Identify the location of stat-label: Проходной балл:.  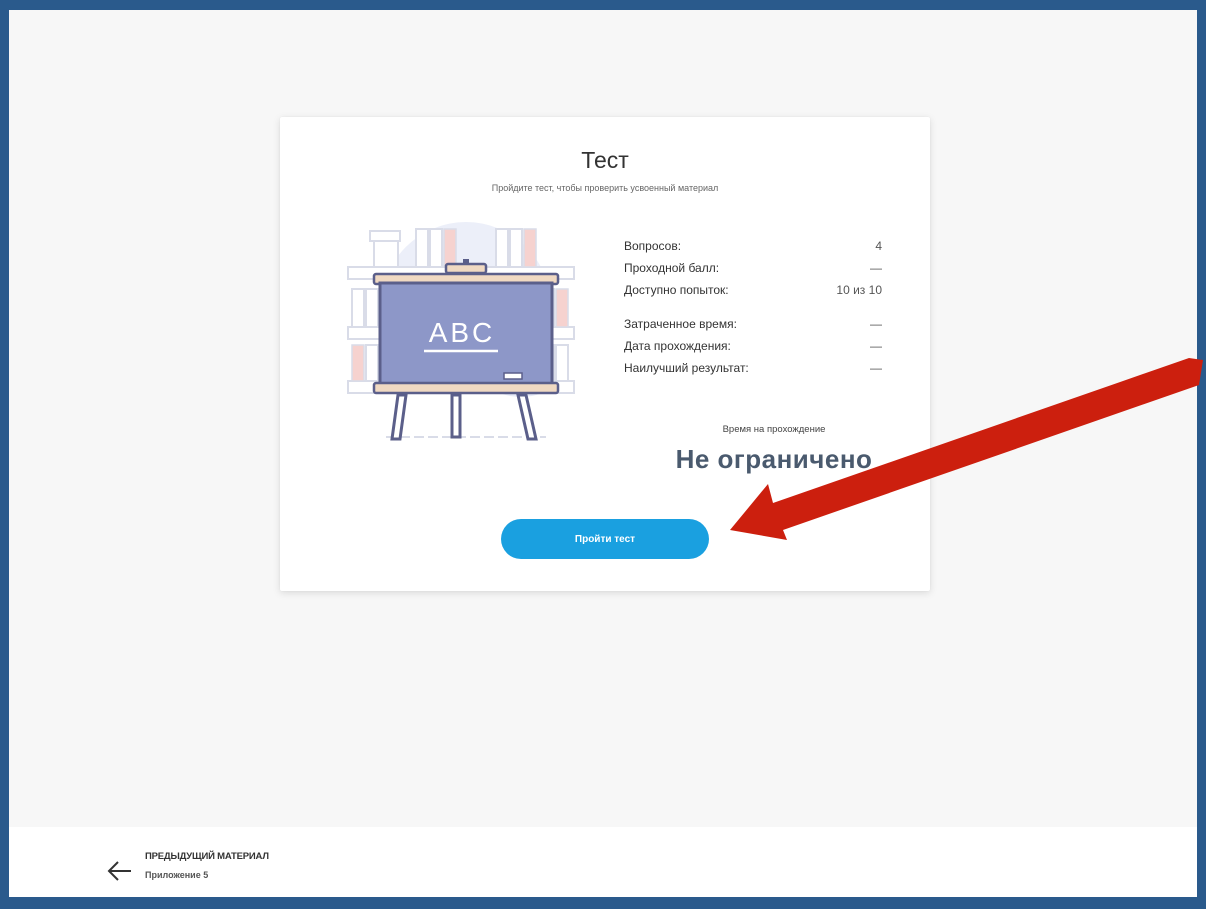
(672, 268).